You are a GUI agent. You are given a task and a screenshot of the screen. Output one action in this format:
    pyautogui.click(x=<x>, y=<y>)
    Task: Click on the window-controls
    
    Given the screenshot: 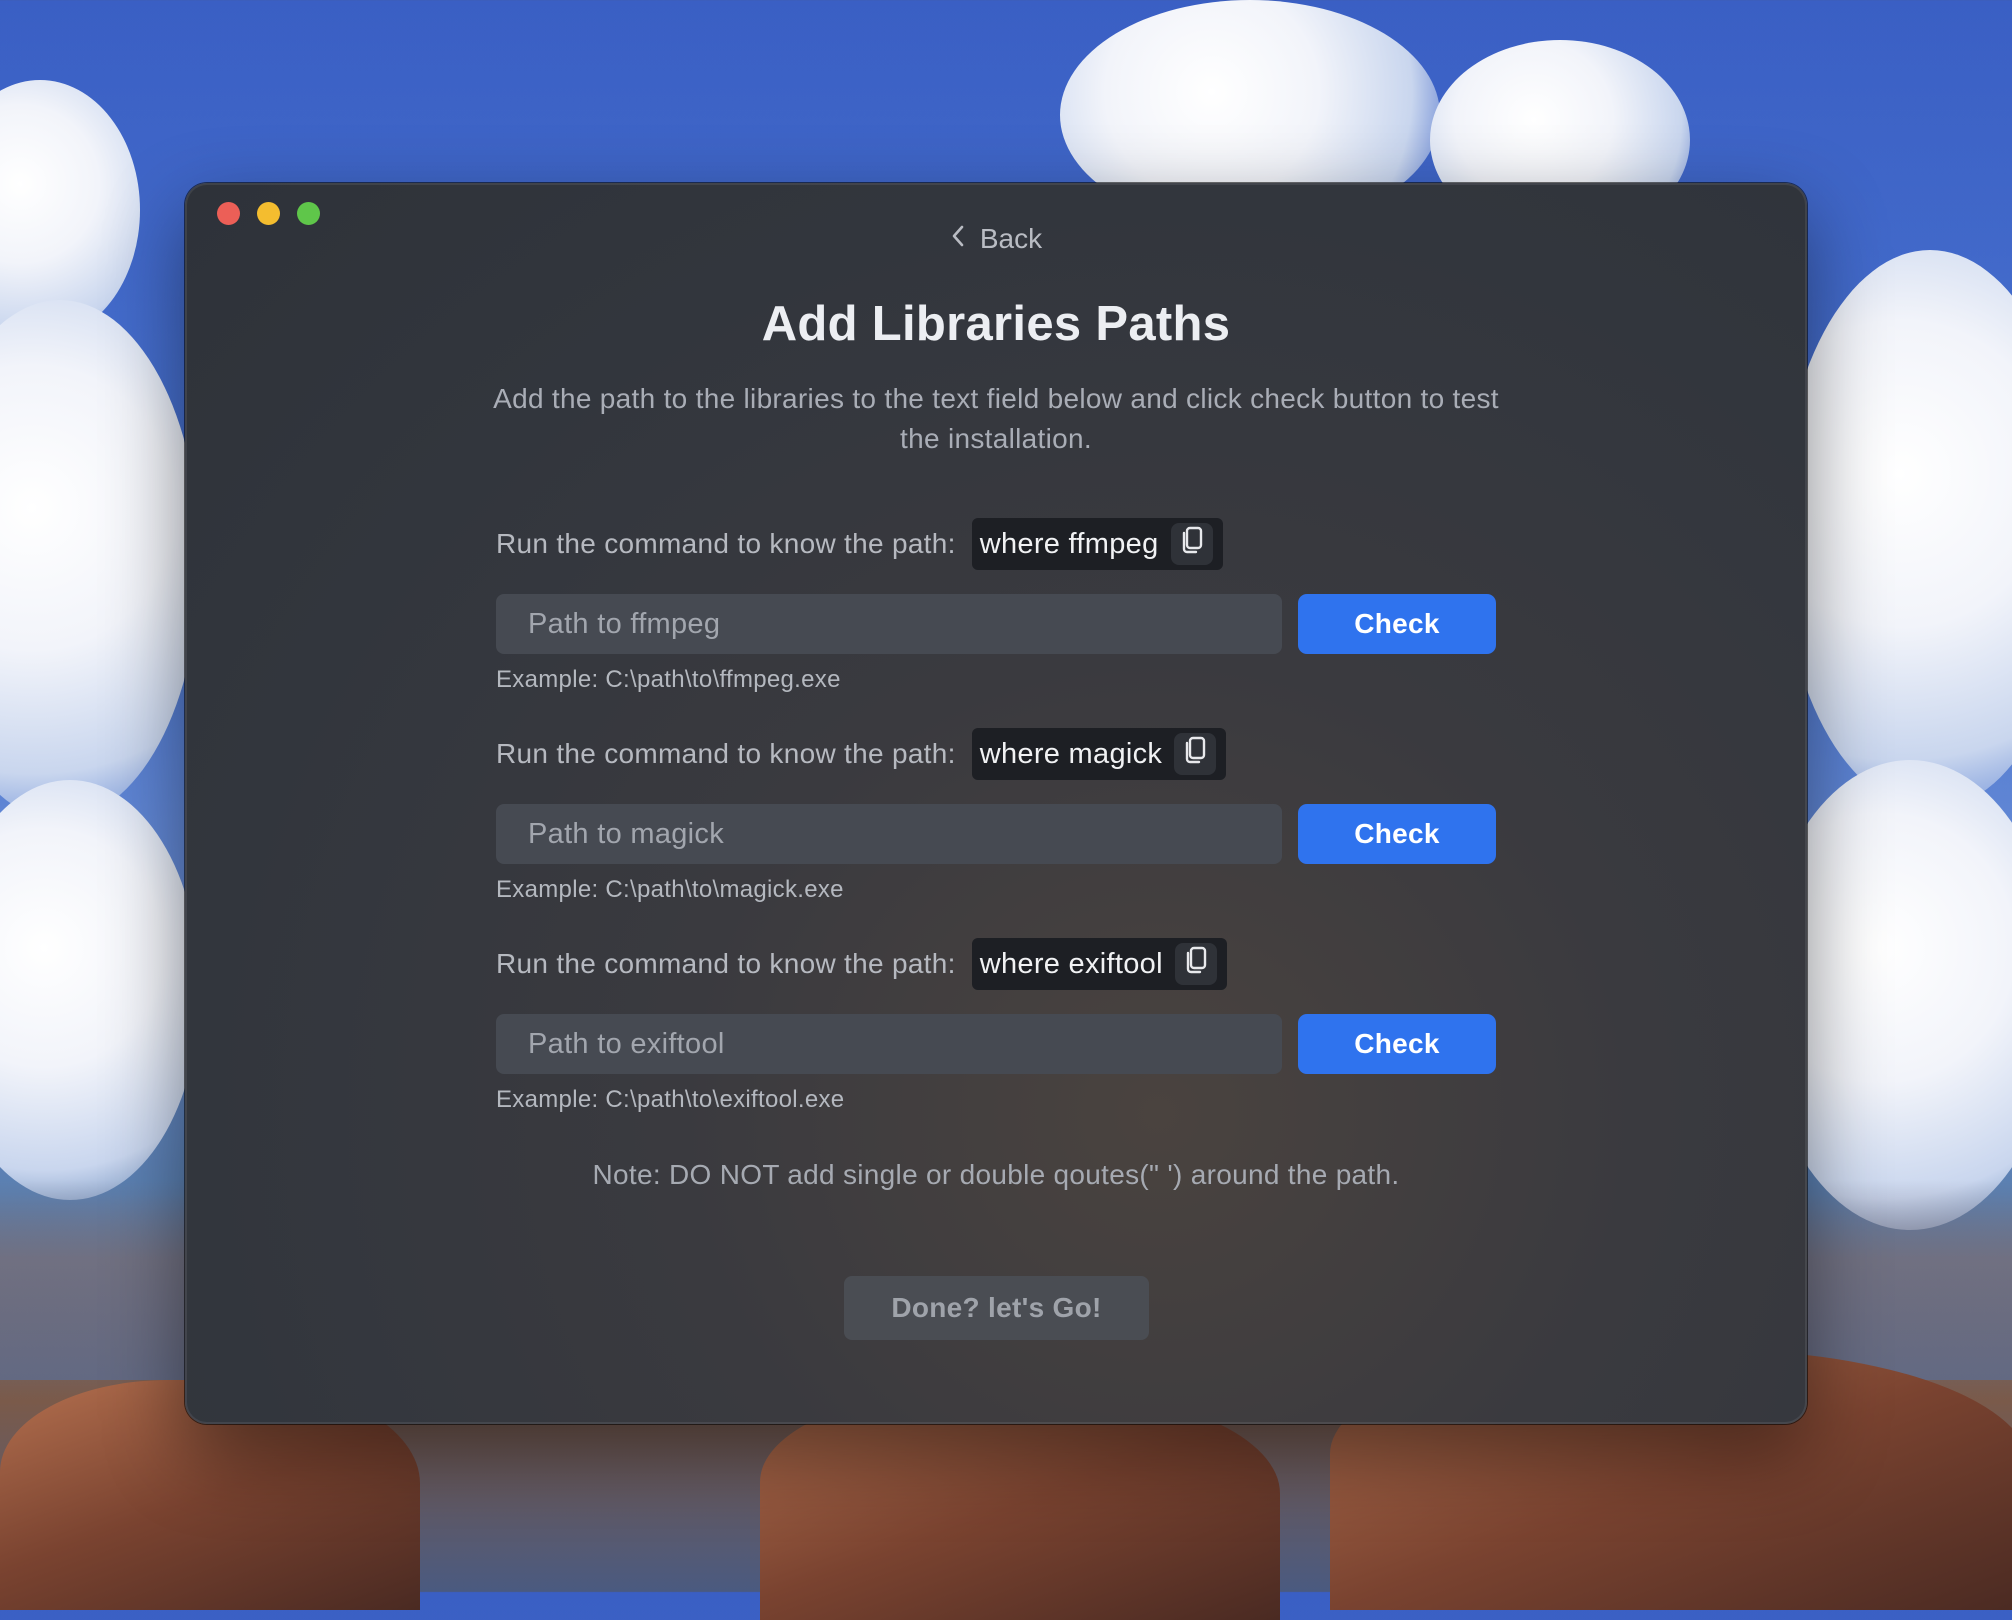 What is the action you would take?
    pyautogui.click(x=268, y=213)
    